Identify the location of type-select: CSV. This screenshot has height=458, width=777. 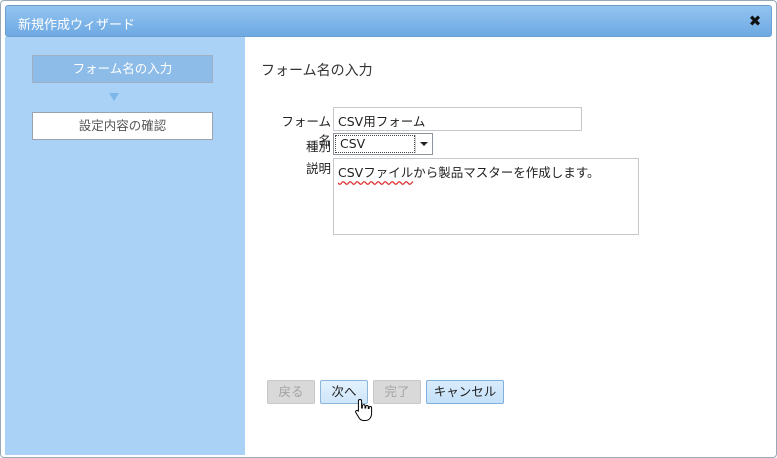
(383, 144).